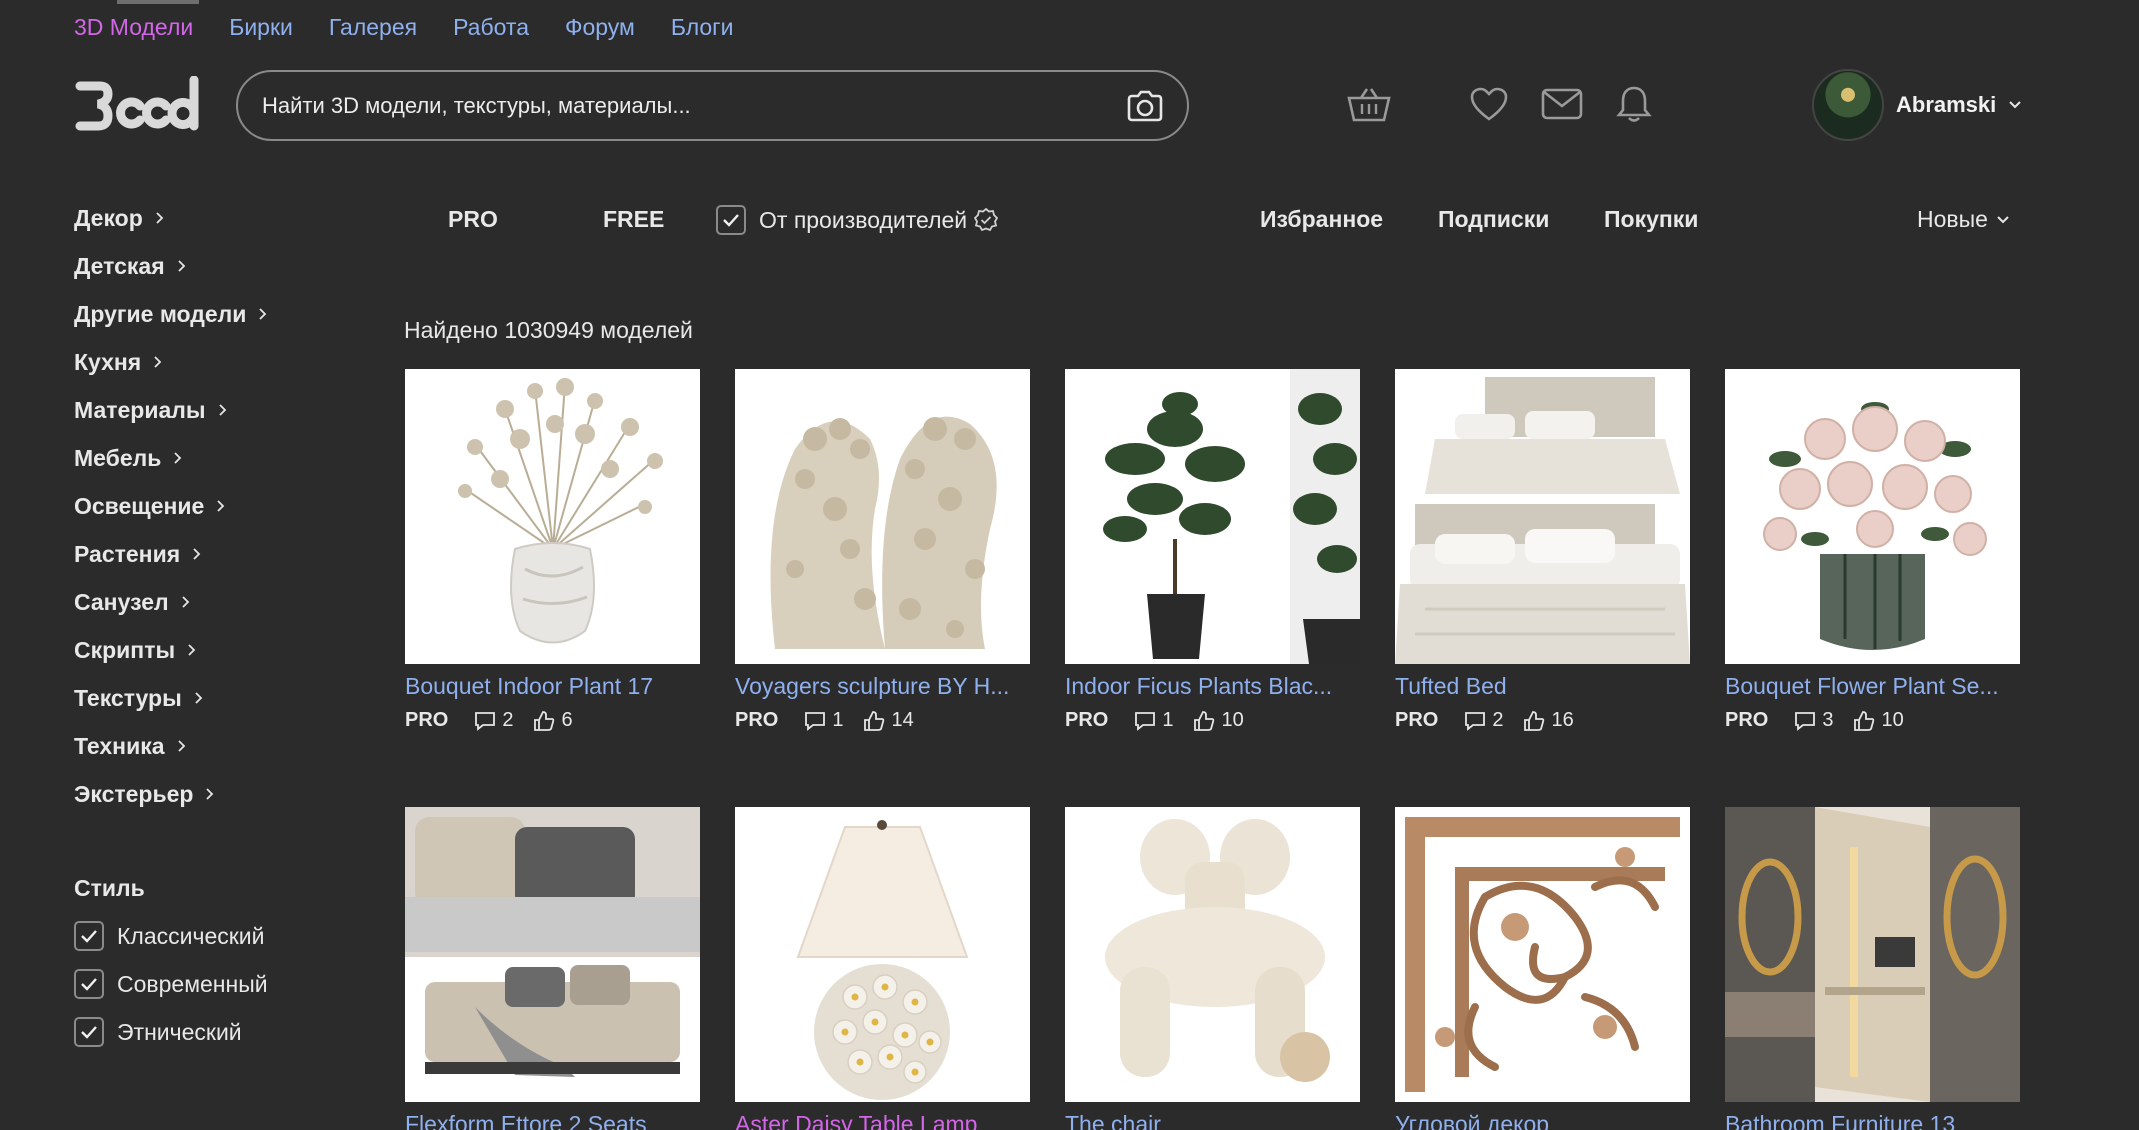 Image resolution: width=2139 pixels, height=1130 pixels. Describe the element at coordinates (1848, 105) in the screenshot. I see `avatar` at that location.